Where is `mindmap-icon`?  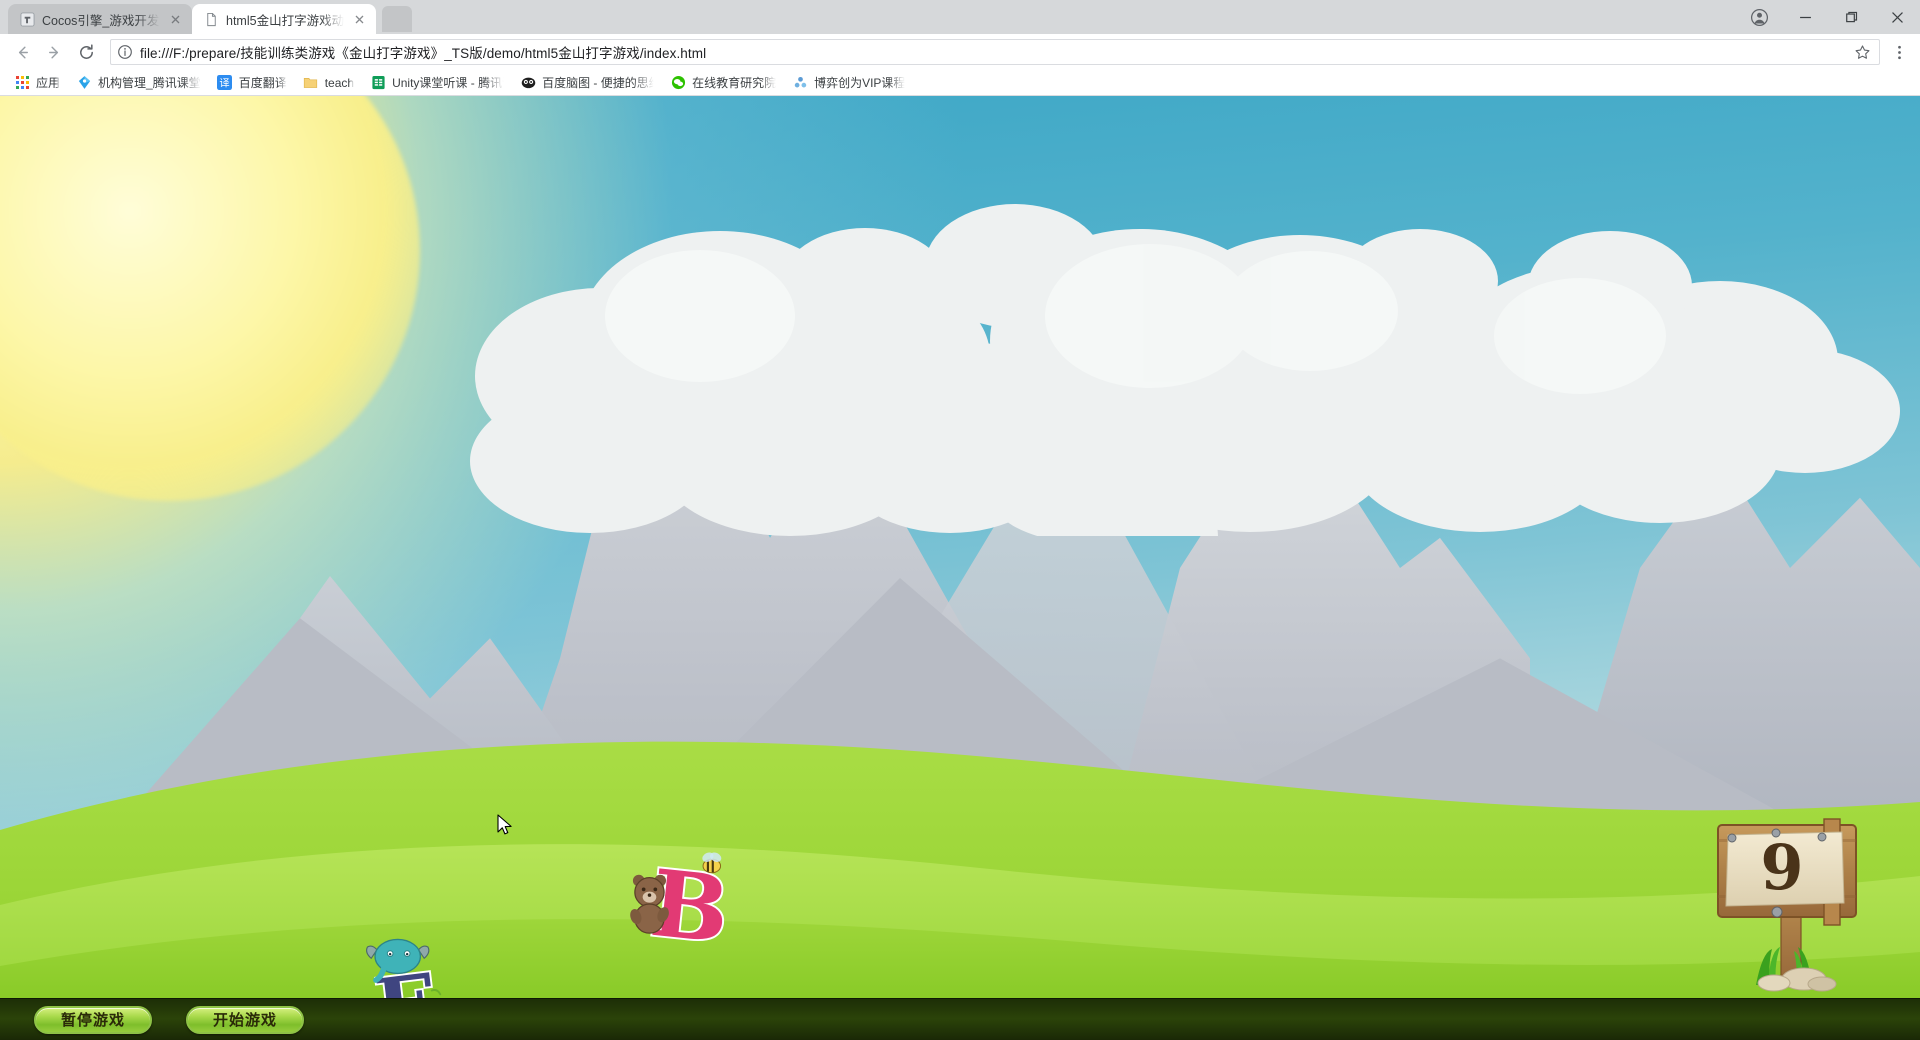 mindmap-icon is located at coordinates (528, 83).